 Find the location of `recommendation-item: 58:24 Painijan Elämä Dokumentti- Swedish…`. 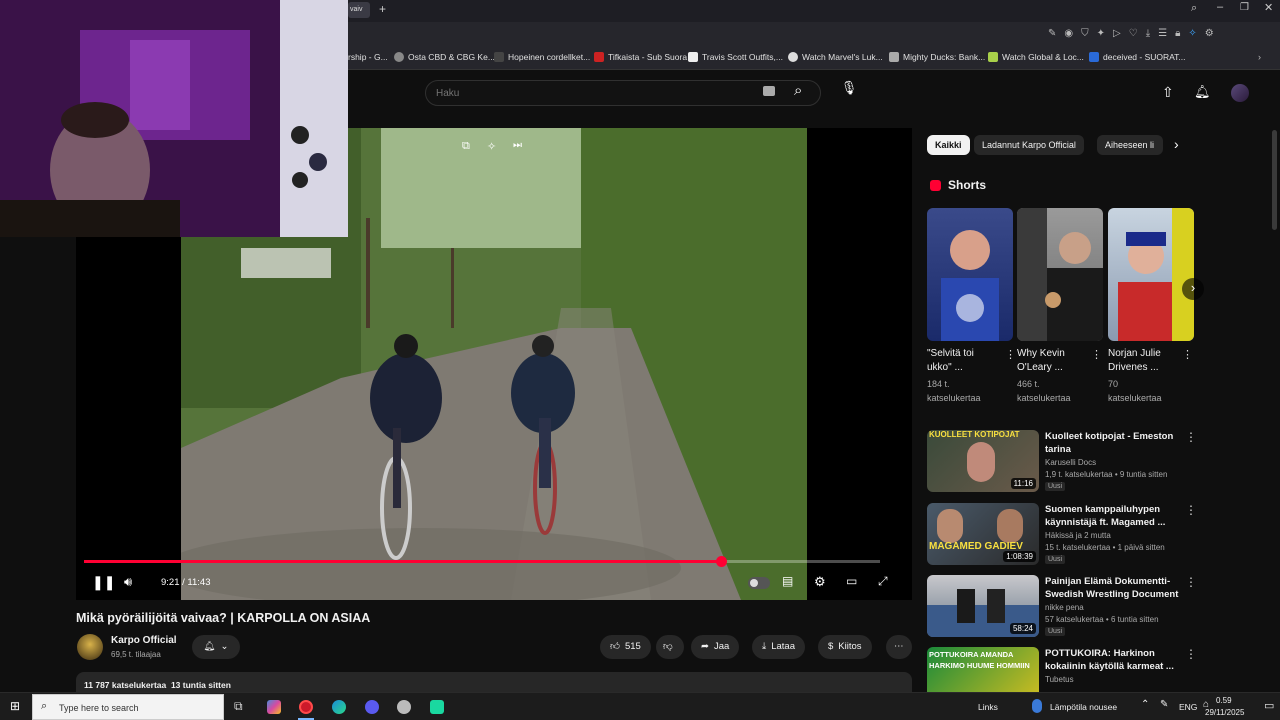

recommendation-item: 58:24 Painijan Elämä Dokumentti- Swedish… is located at coordinates (1102, 606).